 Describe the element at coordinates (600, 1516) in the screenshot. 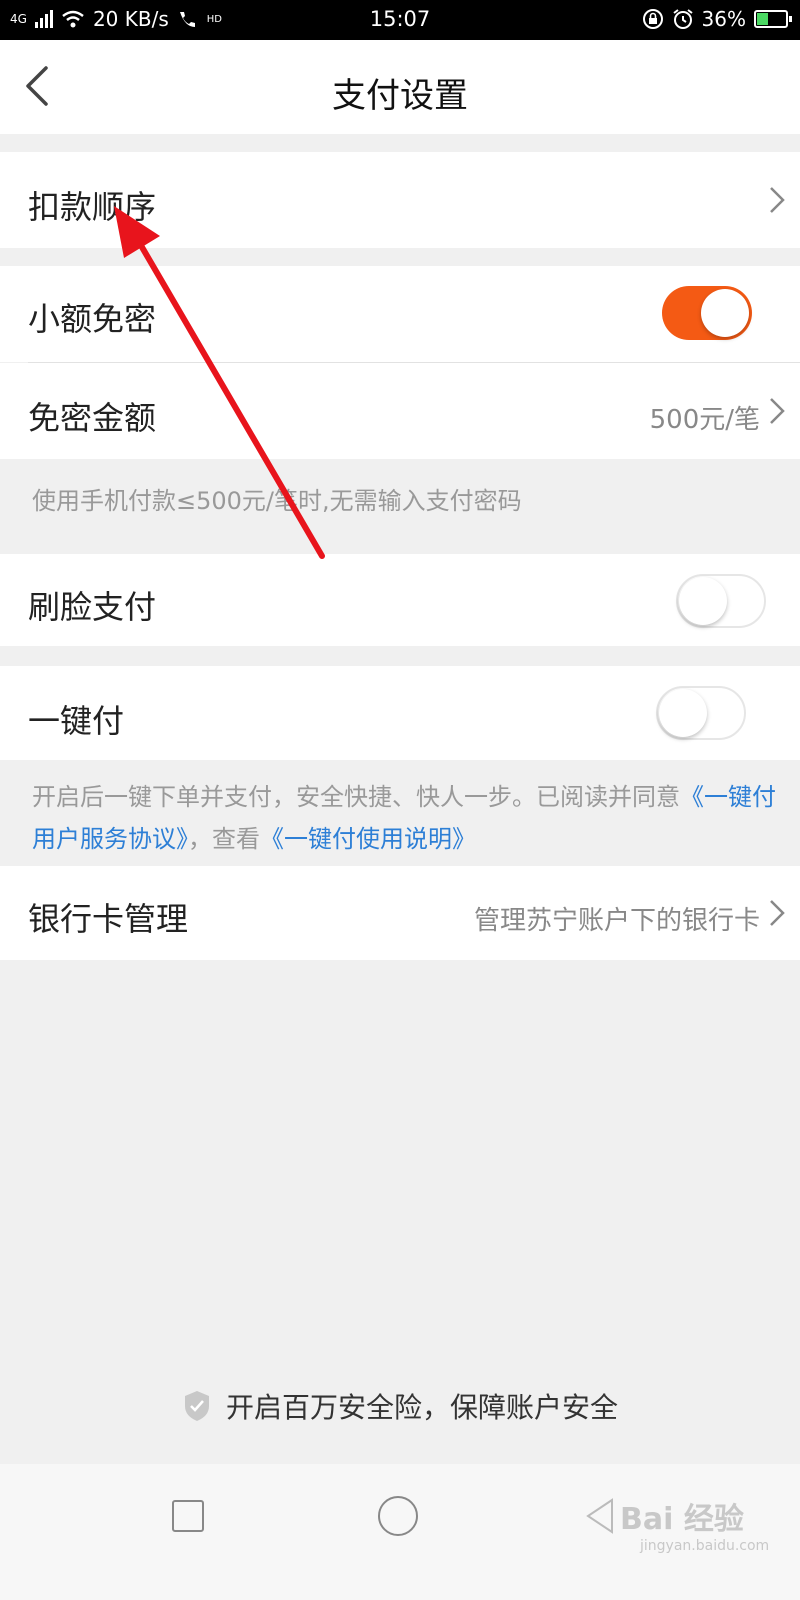

I see `back-triangle-icon` at that location.